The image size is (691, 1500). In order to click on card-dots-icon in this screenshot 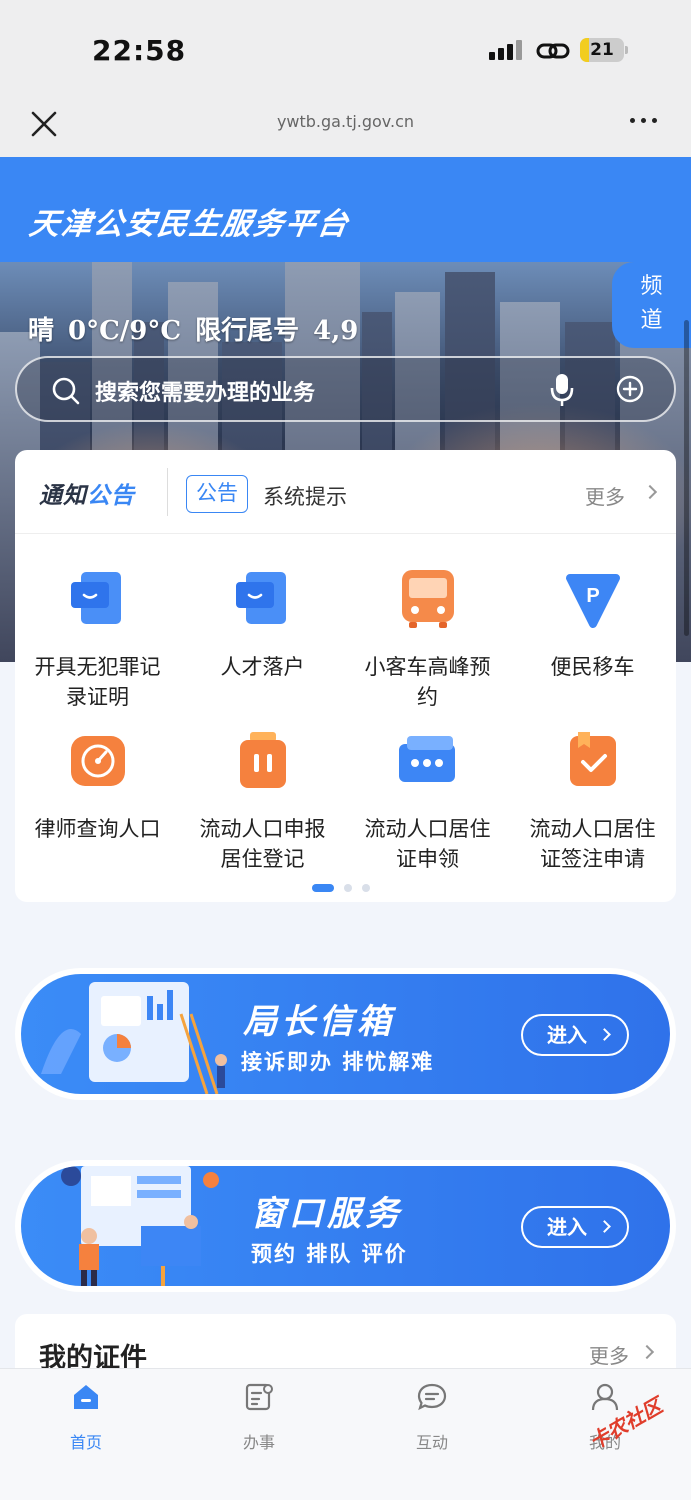, I will do `click(428, 761)`.